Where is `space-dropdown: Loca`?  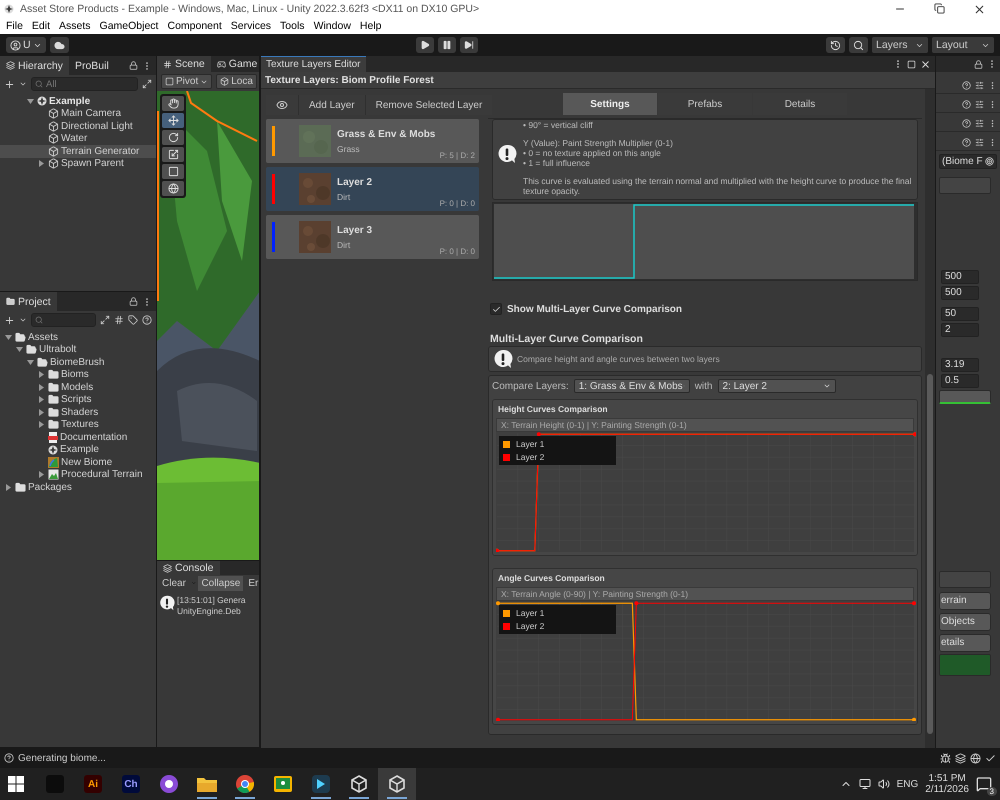 space-dropdown: Loca is located at coordinates (236, 81).